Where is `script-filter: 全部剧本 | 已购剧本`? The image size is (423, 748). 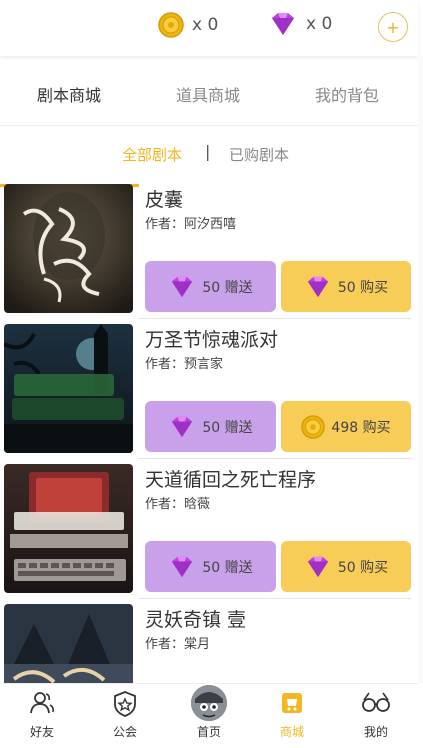
script-filter: 全部剧本 | 已购剧本 is located at coordinates (209, 154).